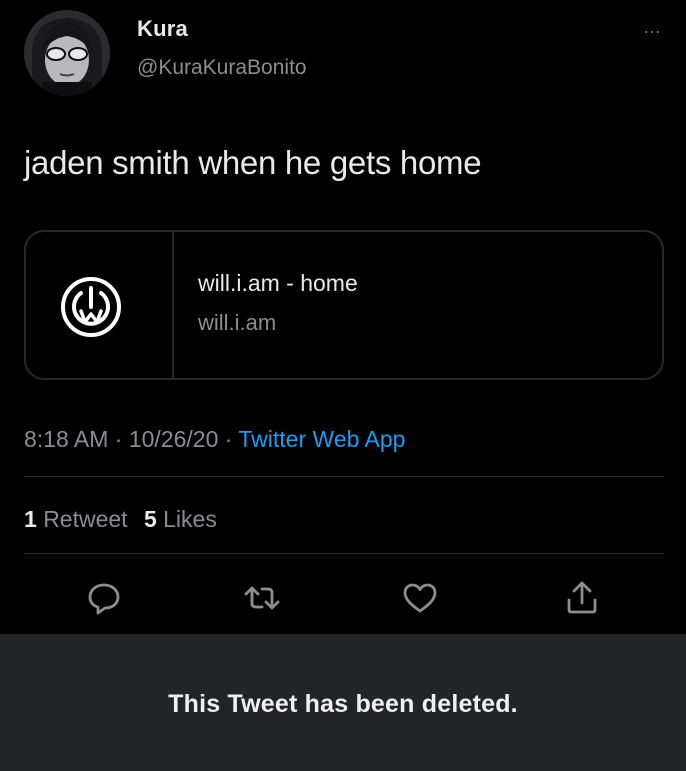  What do you see at coordinates (91, 307) in the screenshot?
I see `will-i-am-logo-icon` at bounding box center [91, 307].